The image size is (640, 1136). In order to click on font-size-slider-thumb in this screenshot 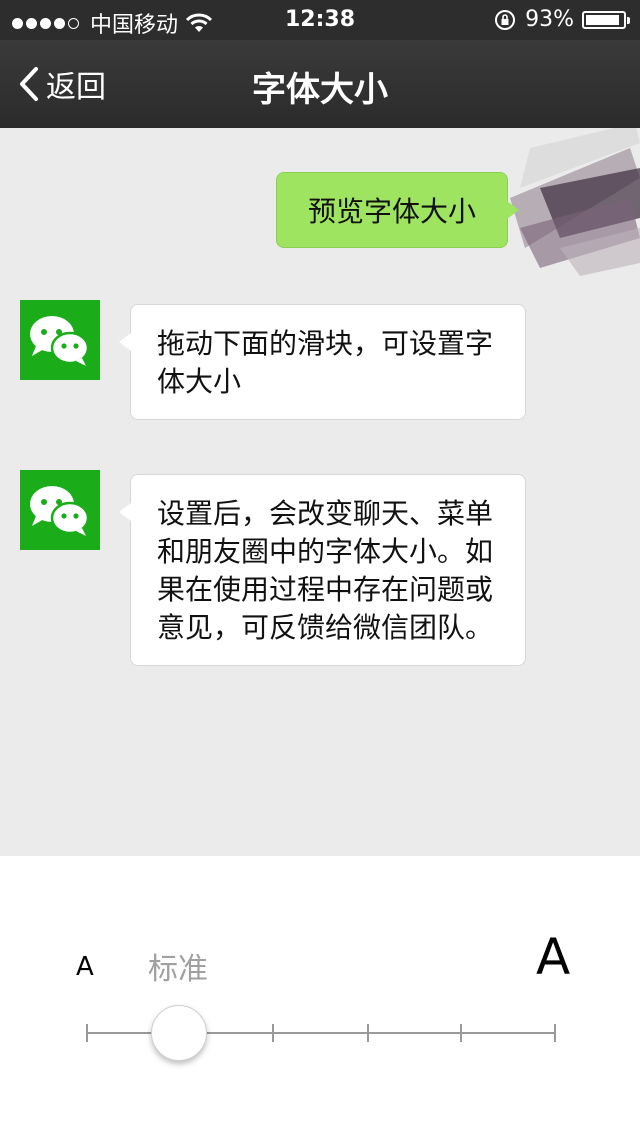, I will do `click(179, 1033)`.